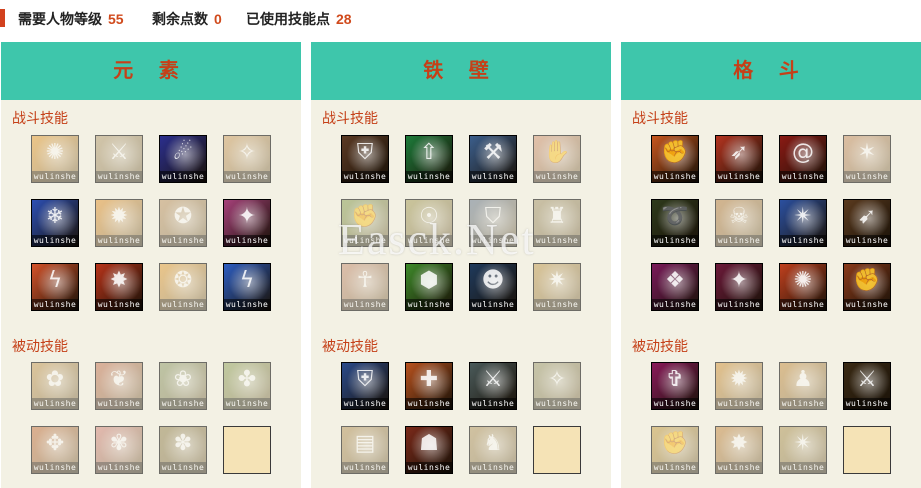 This screenshot has width=921, height=488. I want to click on skill-glyph: ❦, so click(119, 379).